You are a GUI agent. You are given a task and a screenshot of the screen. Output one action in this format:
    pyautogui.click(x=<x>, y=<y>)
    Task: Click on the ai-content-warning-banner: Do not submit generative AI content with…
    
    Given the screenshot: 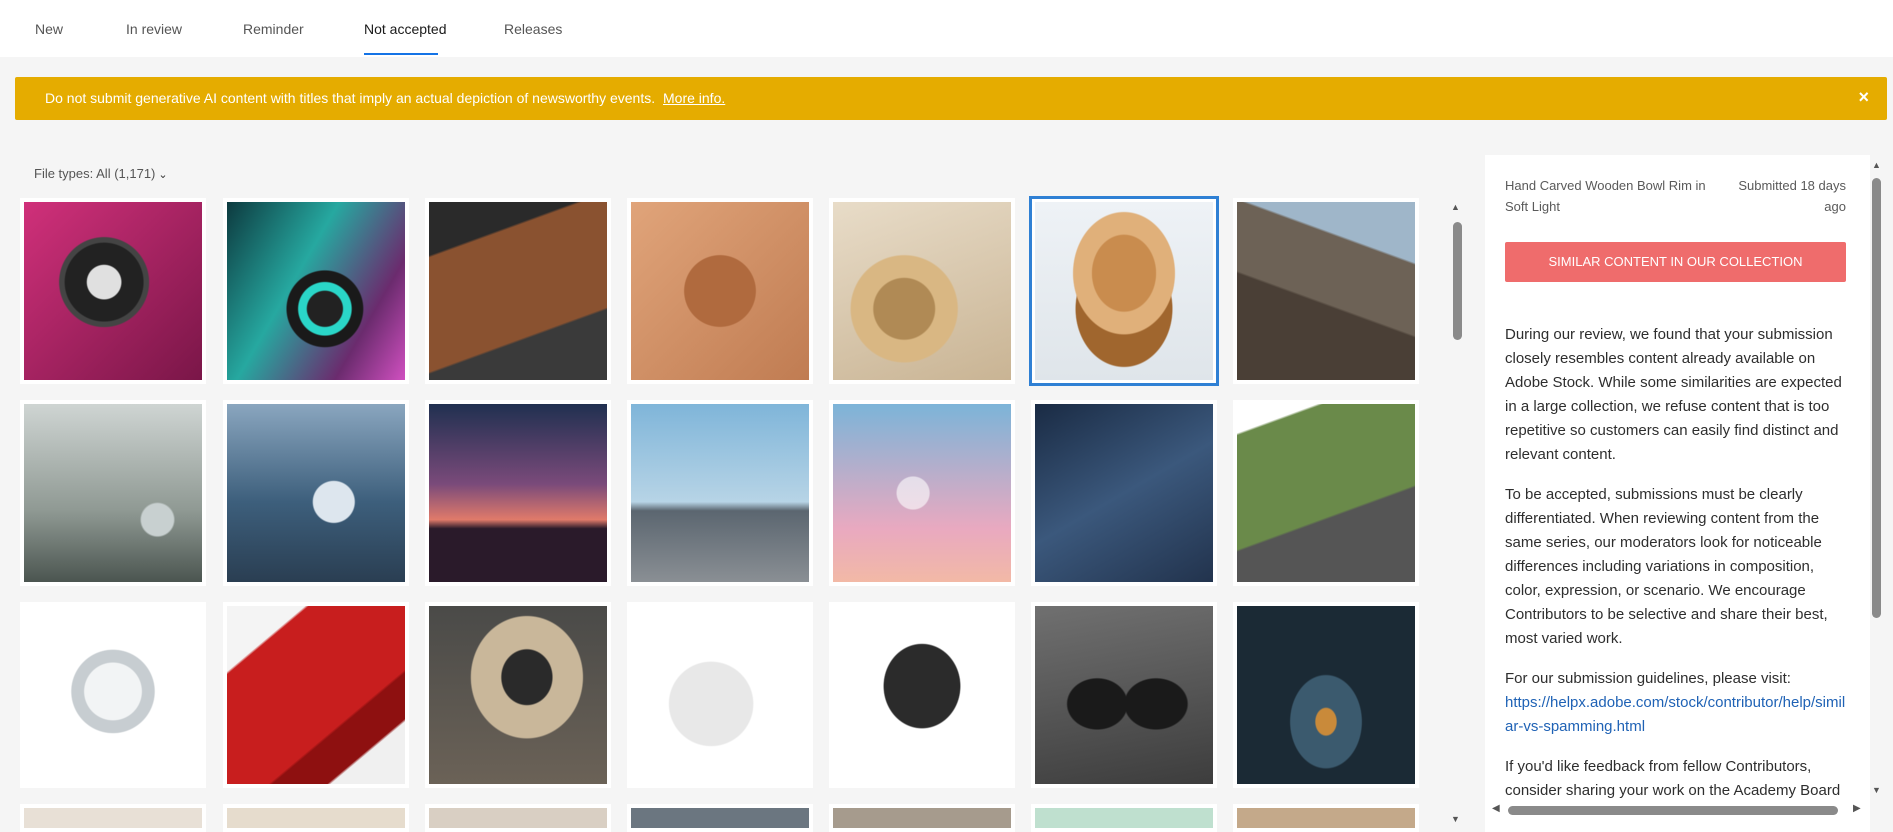 What is the action you would take?
    pyautogui.click(x=951, y=98)
    